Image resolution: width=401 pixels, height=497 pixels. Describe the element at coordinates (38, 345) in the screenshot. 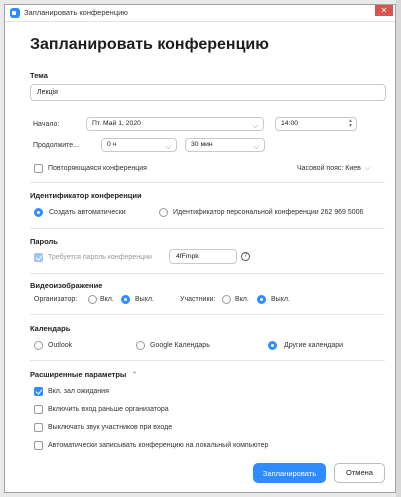

I see `outlook-radio` at that location.